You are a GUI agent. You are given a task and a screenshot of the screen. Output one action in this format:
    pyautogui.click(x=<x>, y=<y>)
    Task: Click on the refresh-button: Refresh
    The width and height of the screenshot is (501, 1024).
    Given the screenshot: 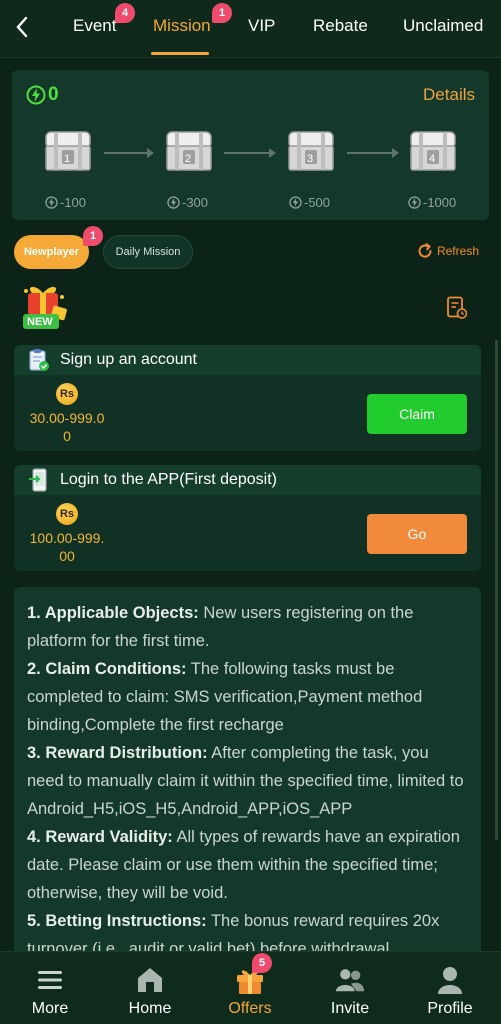 What is the action you would take?
    pyautogui.click(x=447, y=251)
    